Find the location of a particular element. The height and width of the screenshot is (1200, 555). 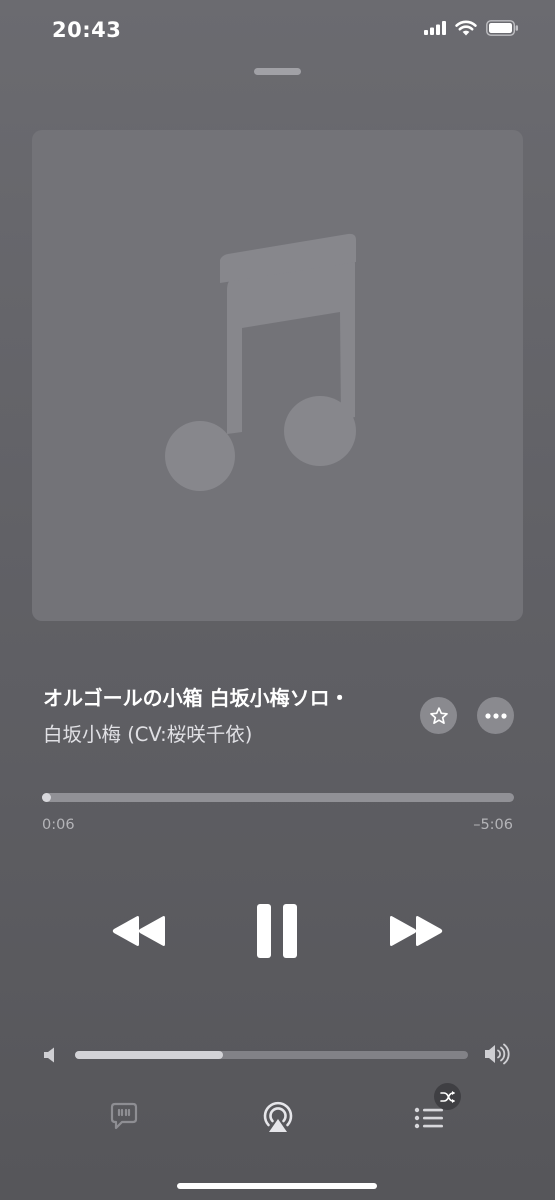

shuffle-icon is located at coordinates (447, 1096).